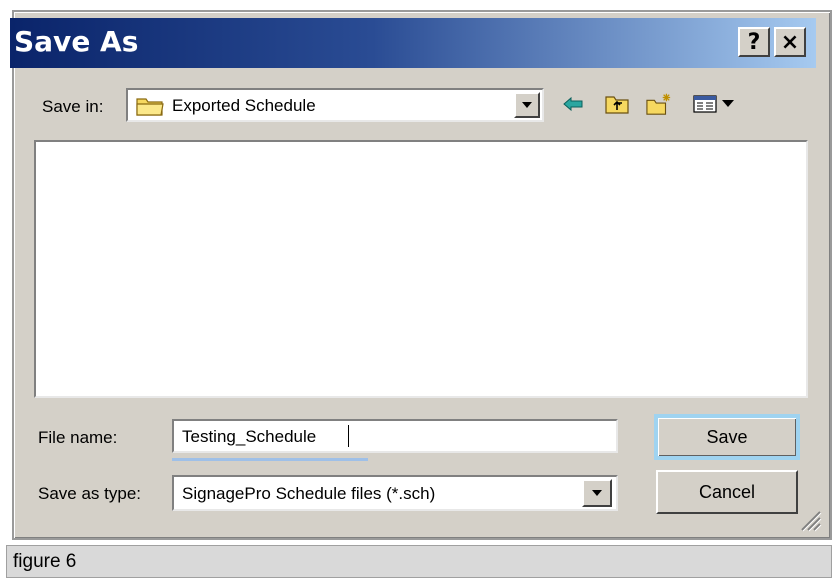 This screenshot has height=584, width=837. What do you see at coordinates (348, 436) in the screenshot?
I see `text-cursor` at bounding box center [348, 436].